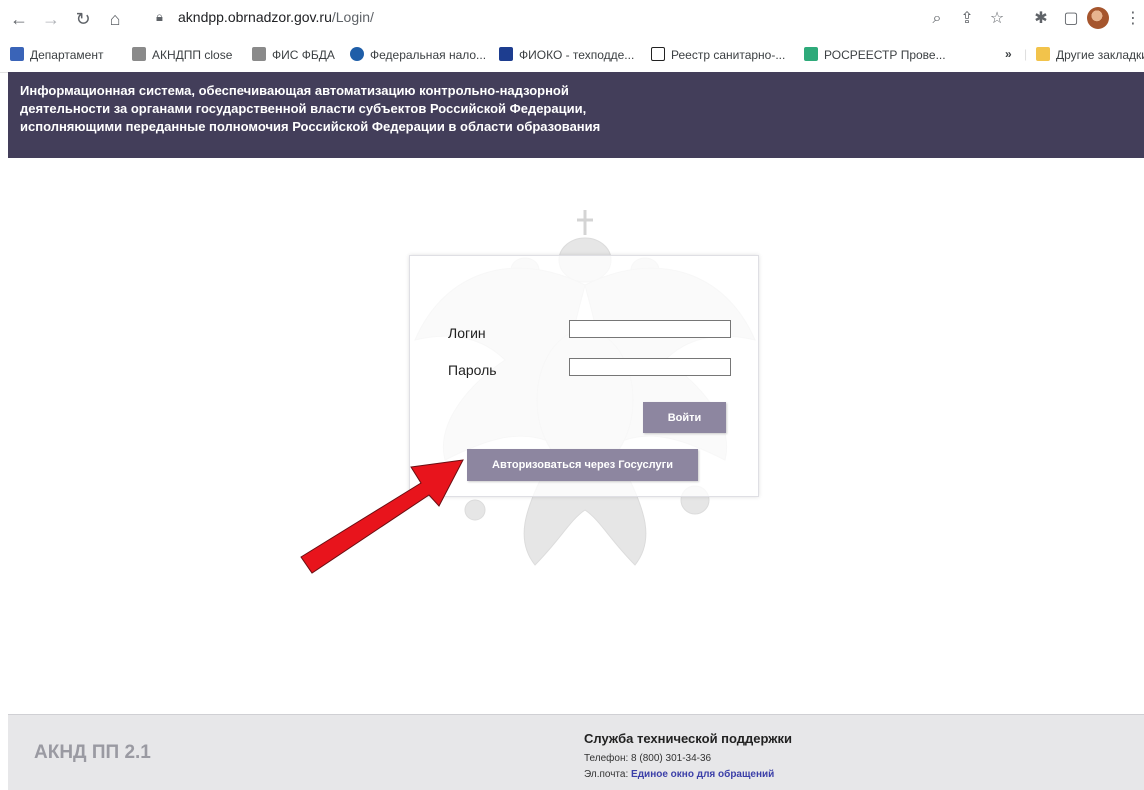  What do you see at coordinates (182, 54) in the screenshot?
I see `bookmark-item: АКНДПП close` at bounding box center [182, 54].